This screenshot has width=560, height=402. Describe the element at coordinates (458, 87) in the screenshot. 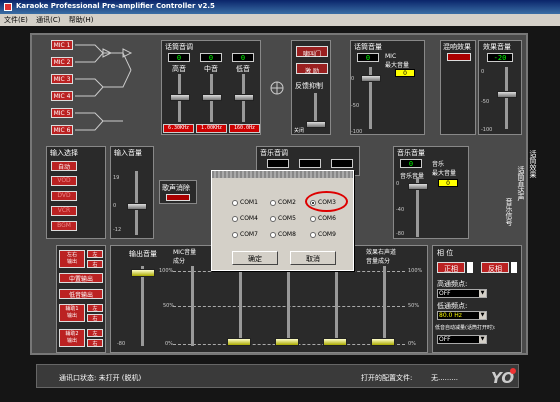

I see `echo-panel: 混响效果` at that location.